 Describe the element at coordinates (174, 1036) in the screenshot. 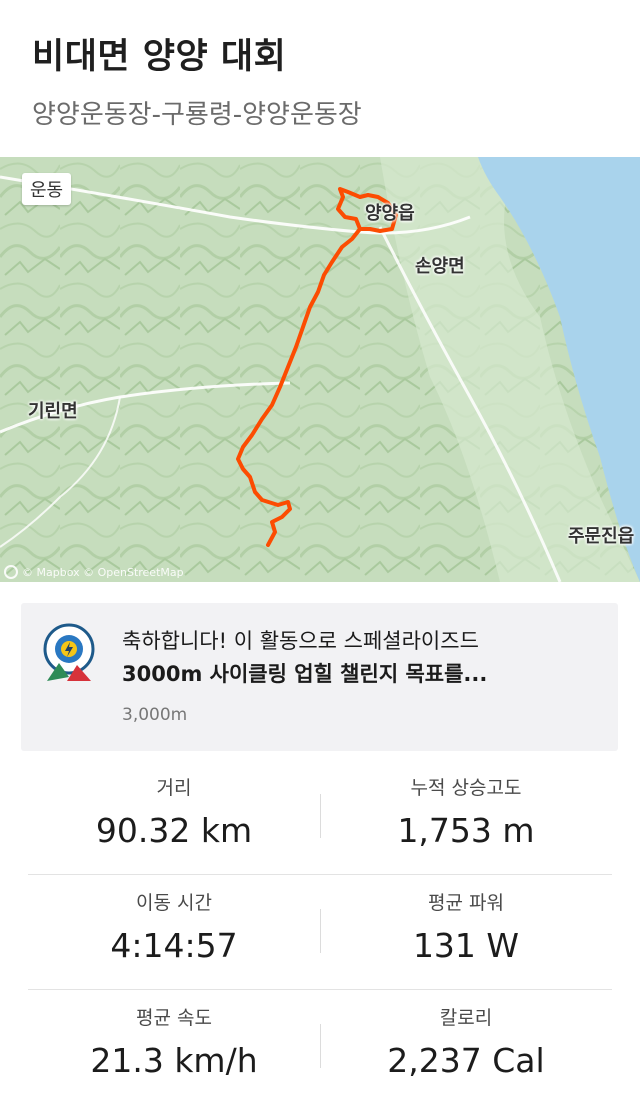

I see `stat-avg-speed: 평균 속도 21.3 km/h` at that location.